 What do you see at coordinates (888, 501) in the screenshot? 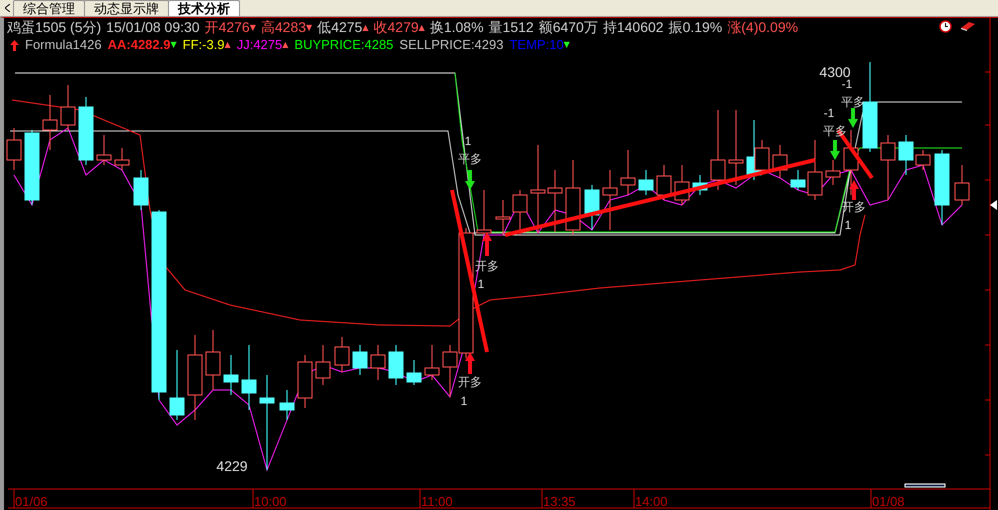
I see `time-axis-label: 01/08` at bounding box center [888, 501].